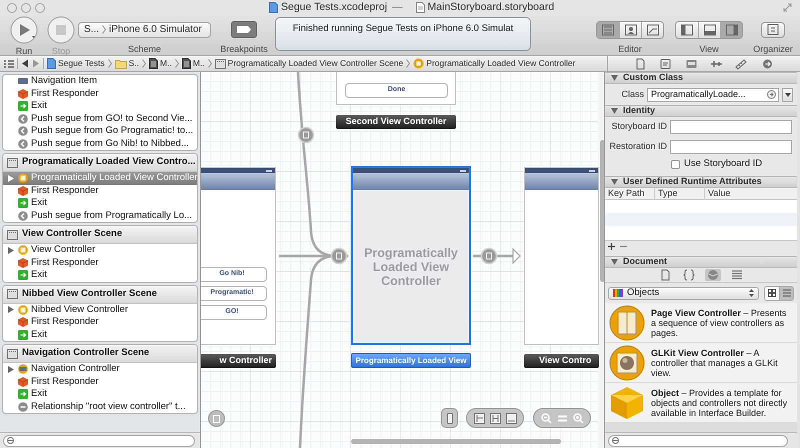 Image resolution: width=800 pixels, height=448 pixels. Describe the element at coordinates (741, 64) in the screenshot. I see `size-inspector-button` at that location.